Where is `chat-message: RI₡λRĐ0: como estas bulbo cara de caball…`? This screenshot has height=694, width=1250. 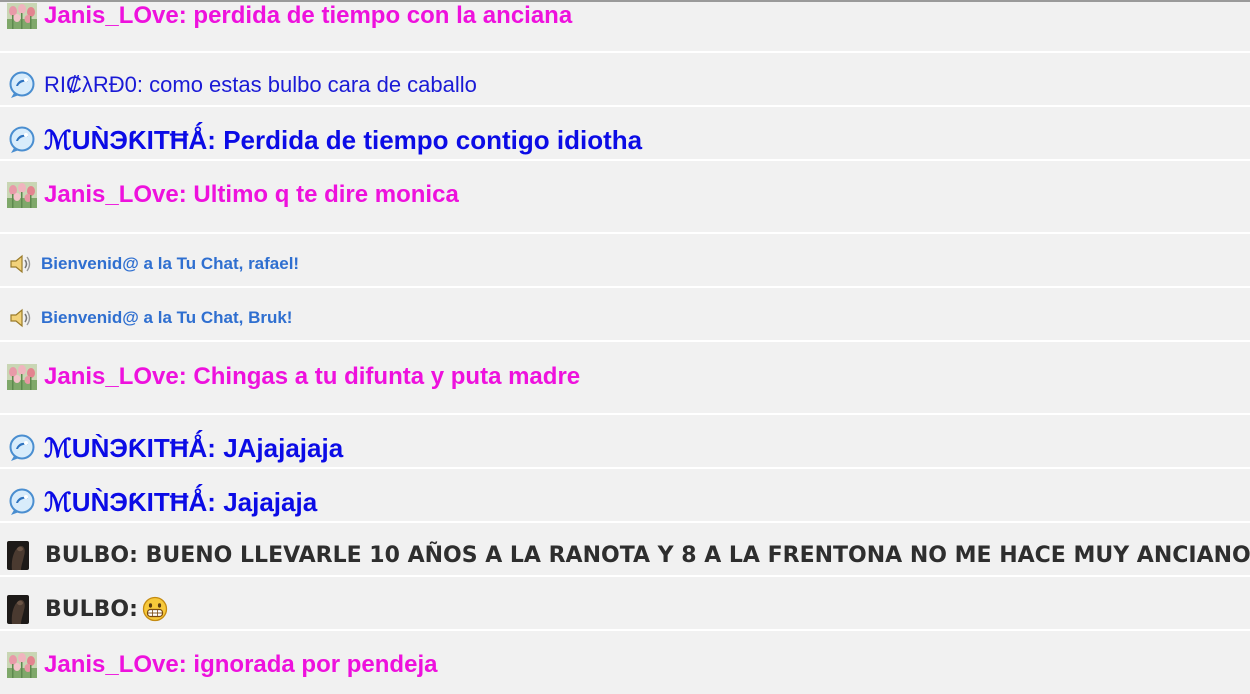 chat-message: RI₡λRĐ0: como estas bulbo cara de caball… is located at coordinates (625, 85).